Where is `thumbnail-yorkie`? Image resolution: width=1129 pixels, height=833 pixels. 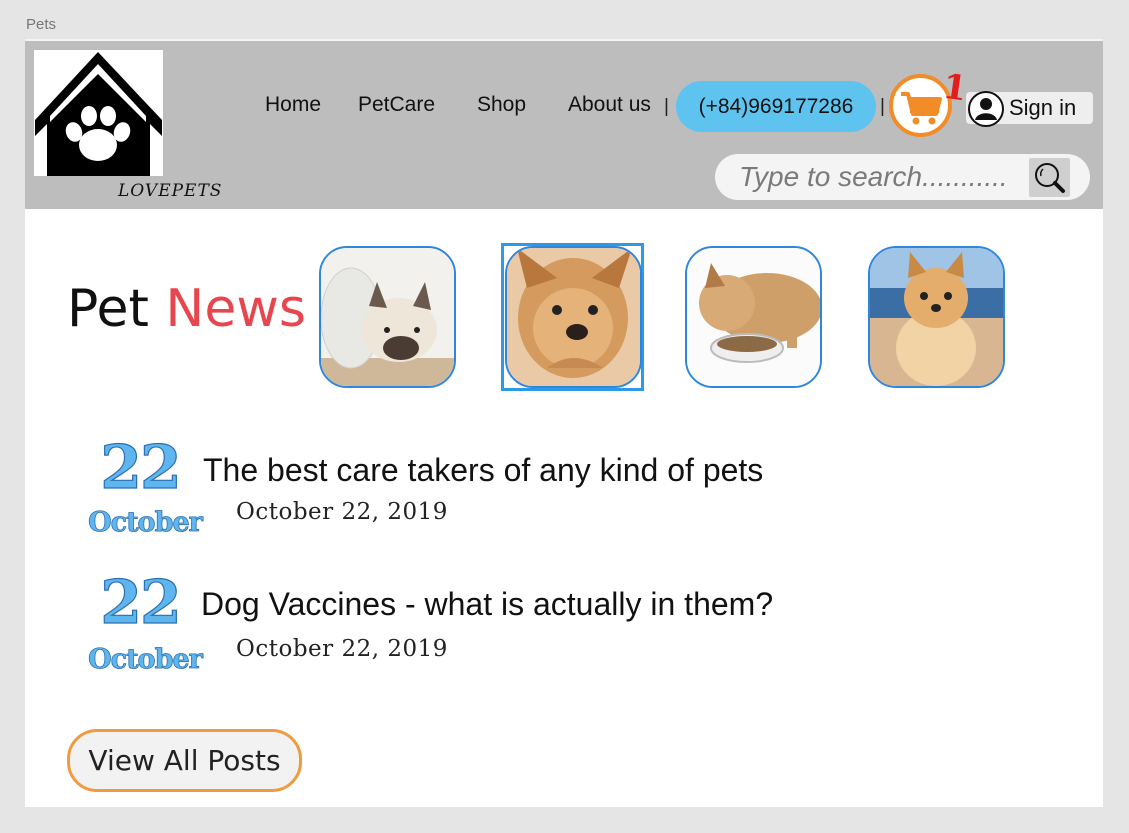
thumbnail-yorkie is located at coordinates (573, 317).